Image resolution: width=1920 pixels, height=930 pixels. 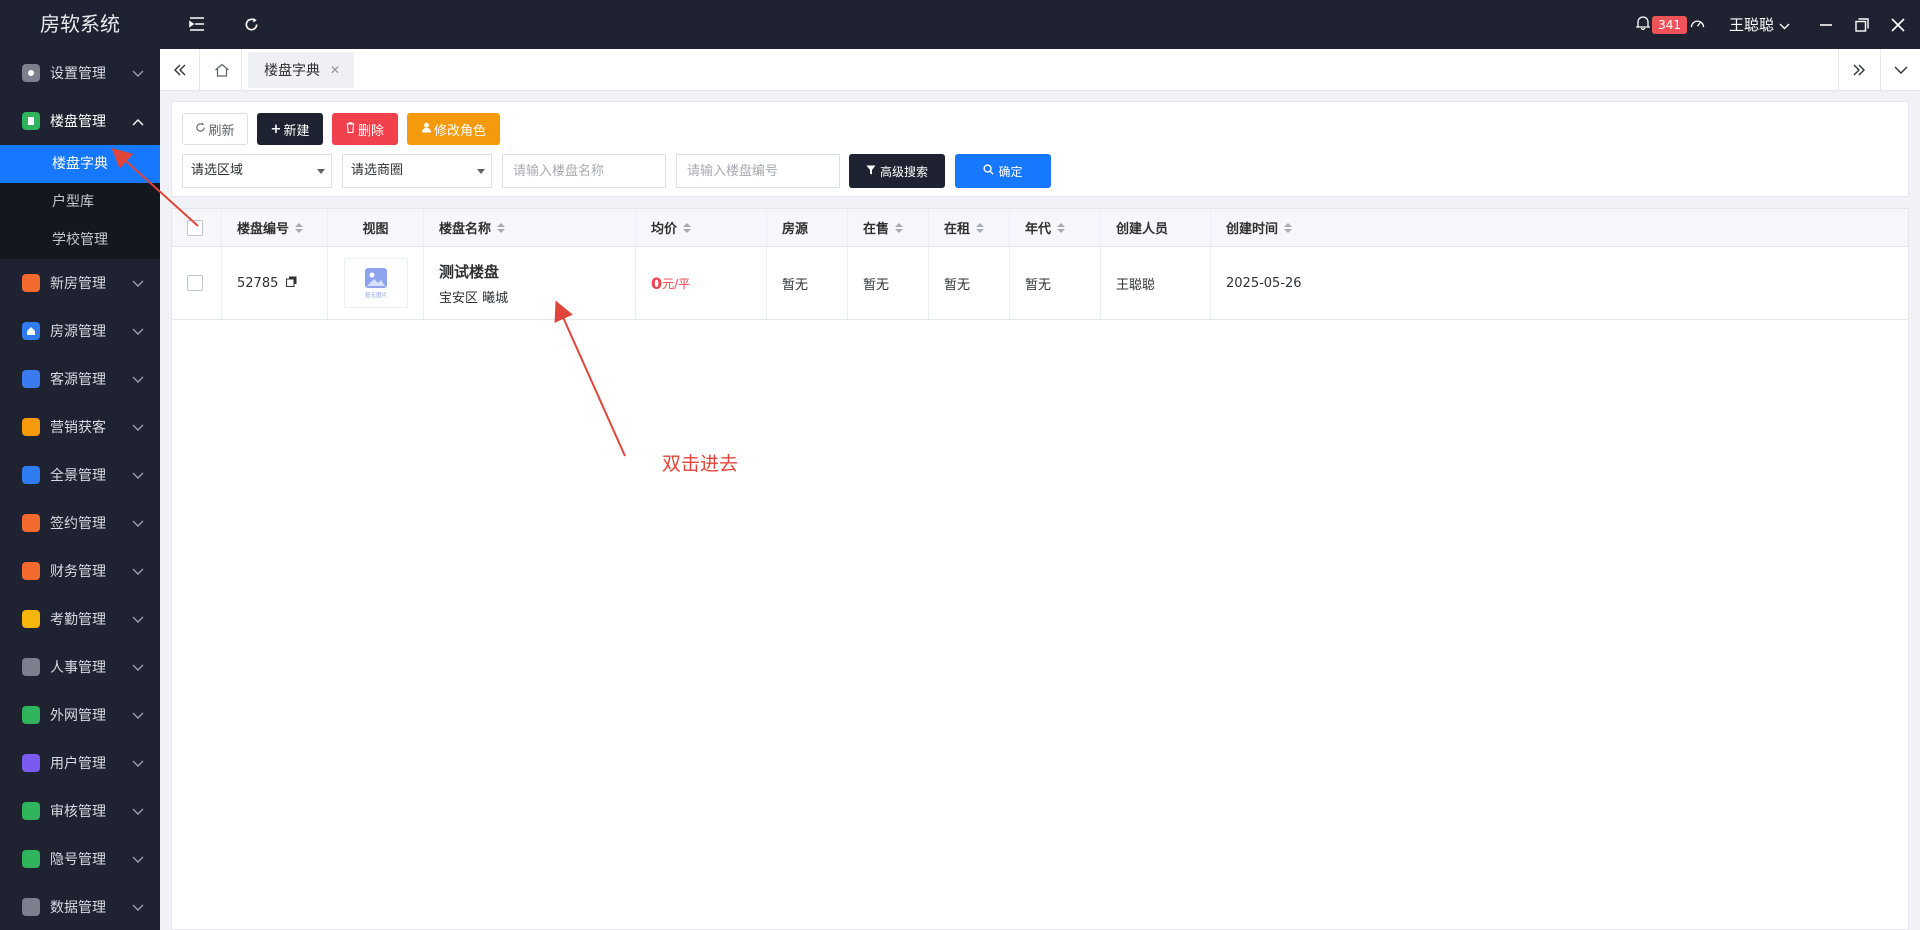 I want to click on sidebar-item-label: 隐号管理, so click(x=78, y=860).